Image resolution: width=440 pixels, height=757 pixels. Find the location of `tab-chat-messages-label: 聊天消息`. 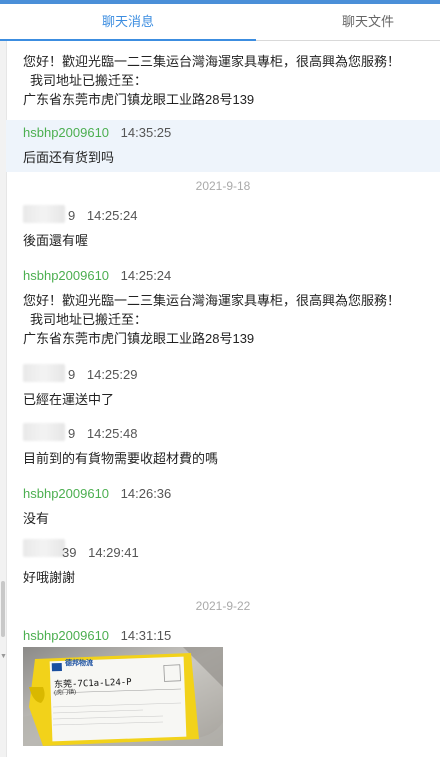

tab-chat-messages-label: 聊天消息 is located at coordinates (127, 21).